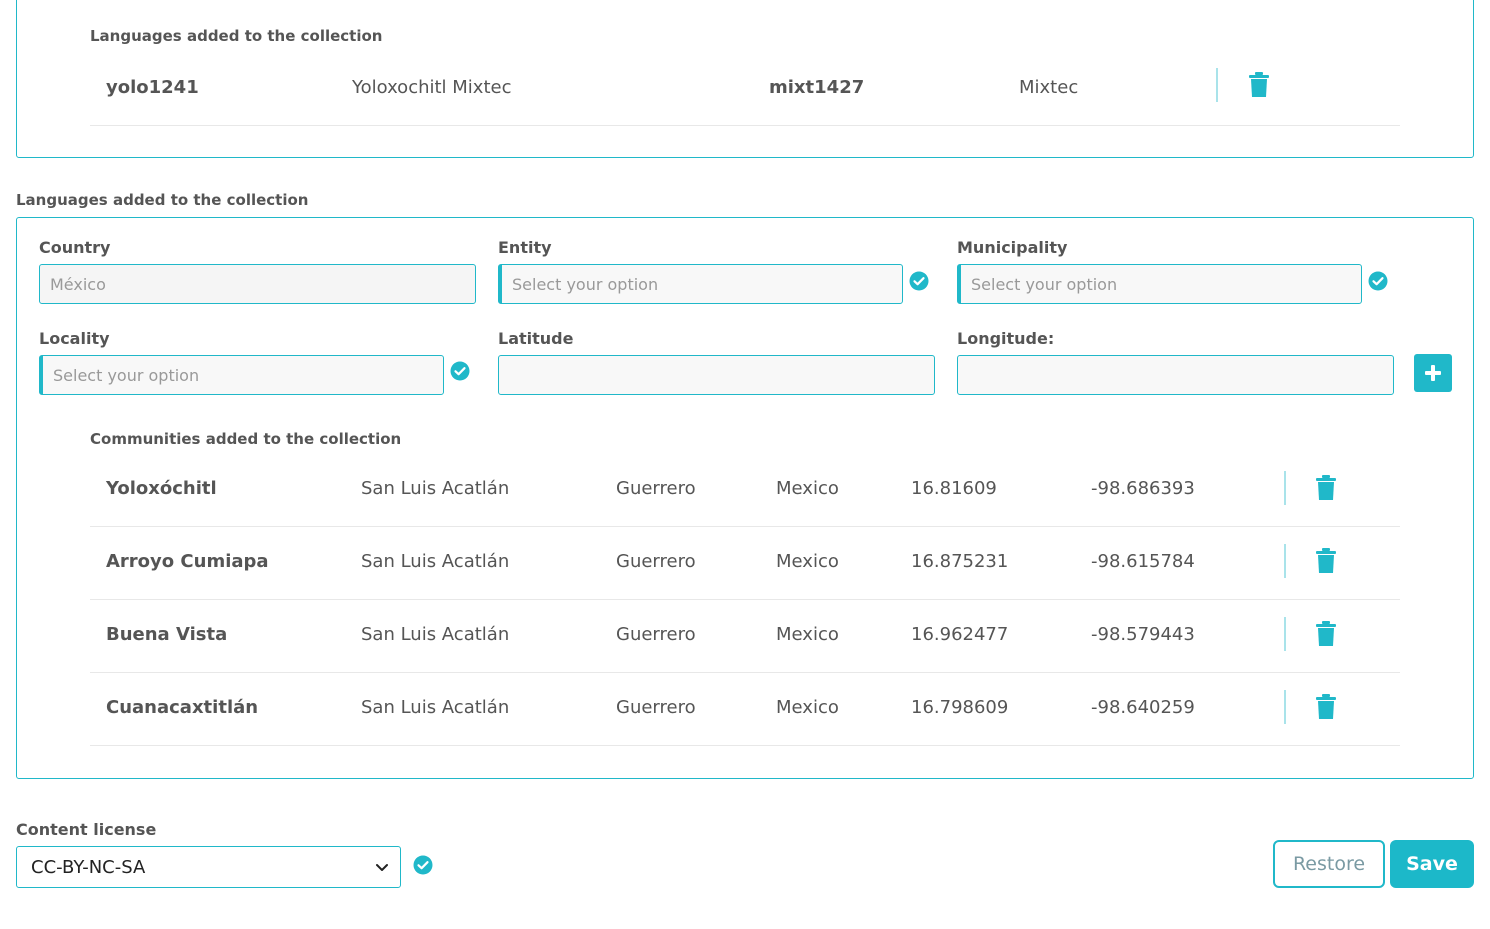 This screenshot has width=1490, height=929. What do you see at coordinates (382, 867) in the screenshot?
I see `chevron-down-icon` at bounding box center [382, 867].